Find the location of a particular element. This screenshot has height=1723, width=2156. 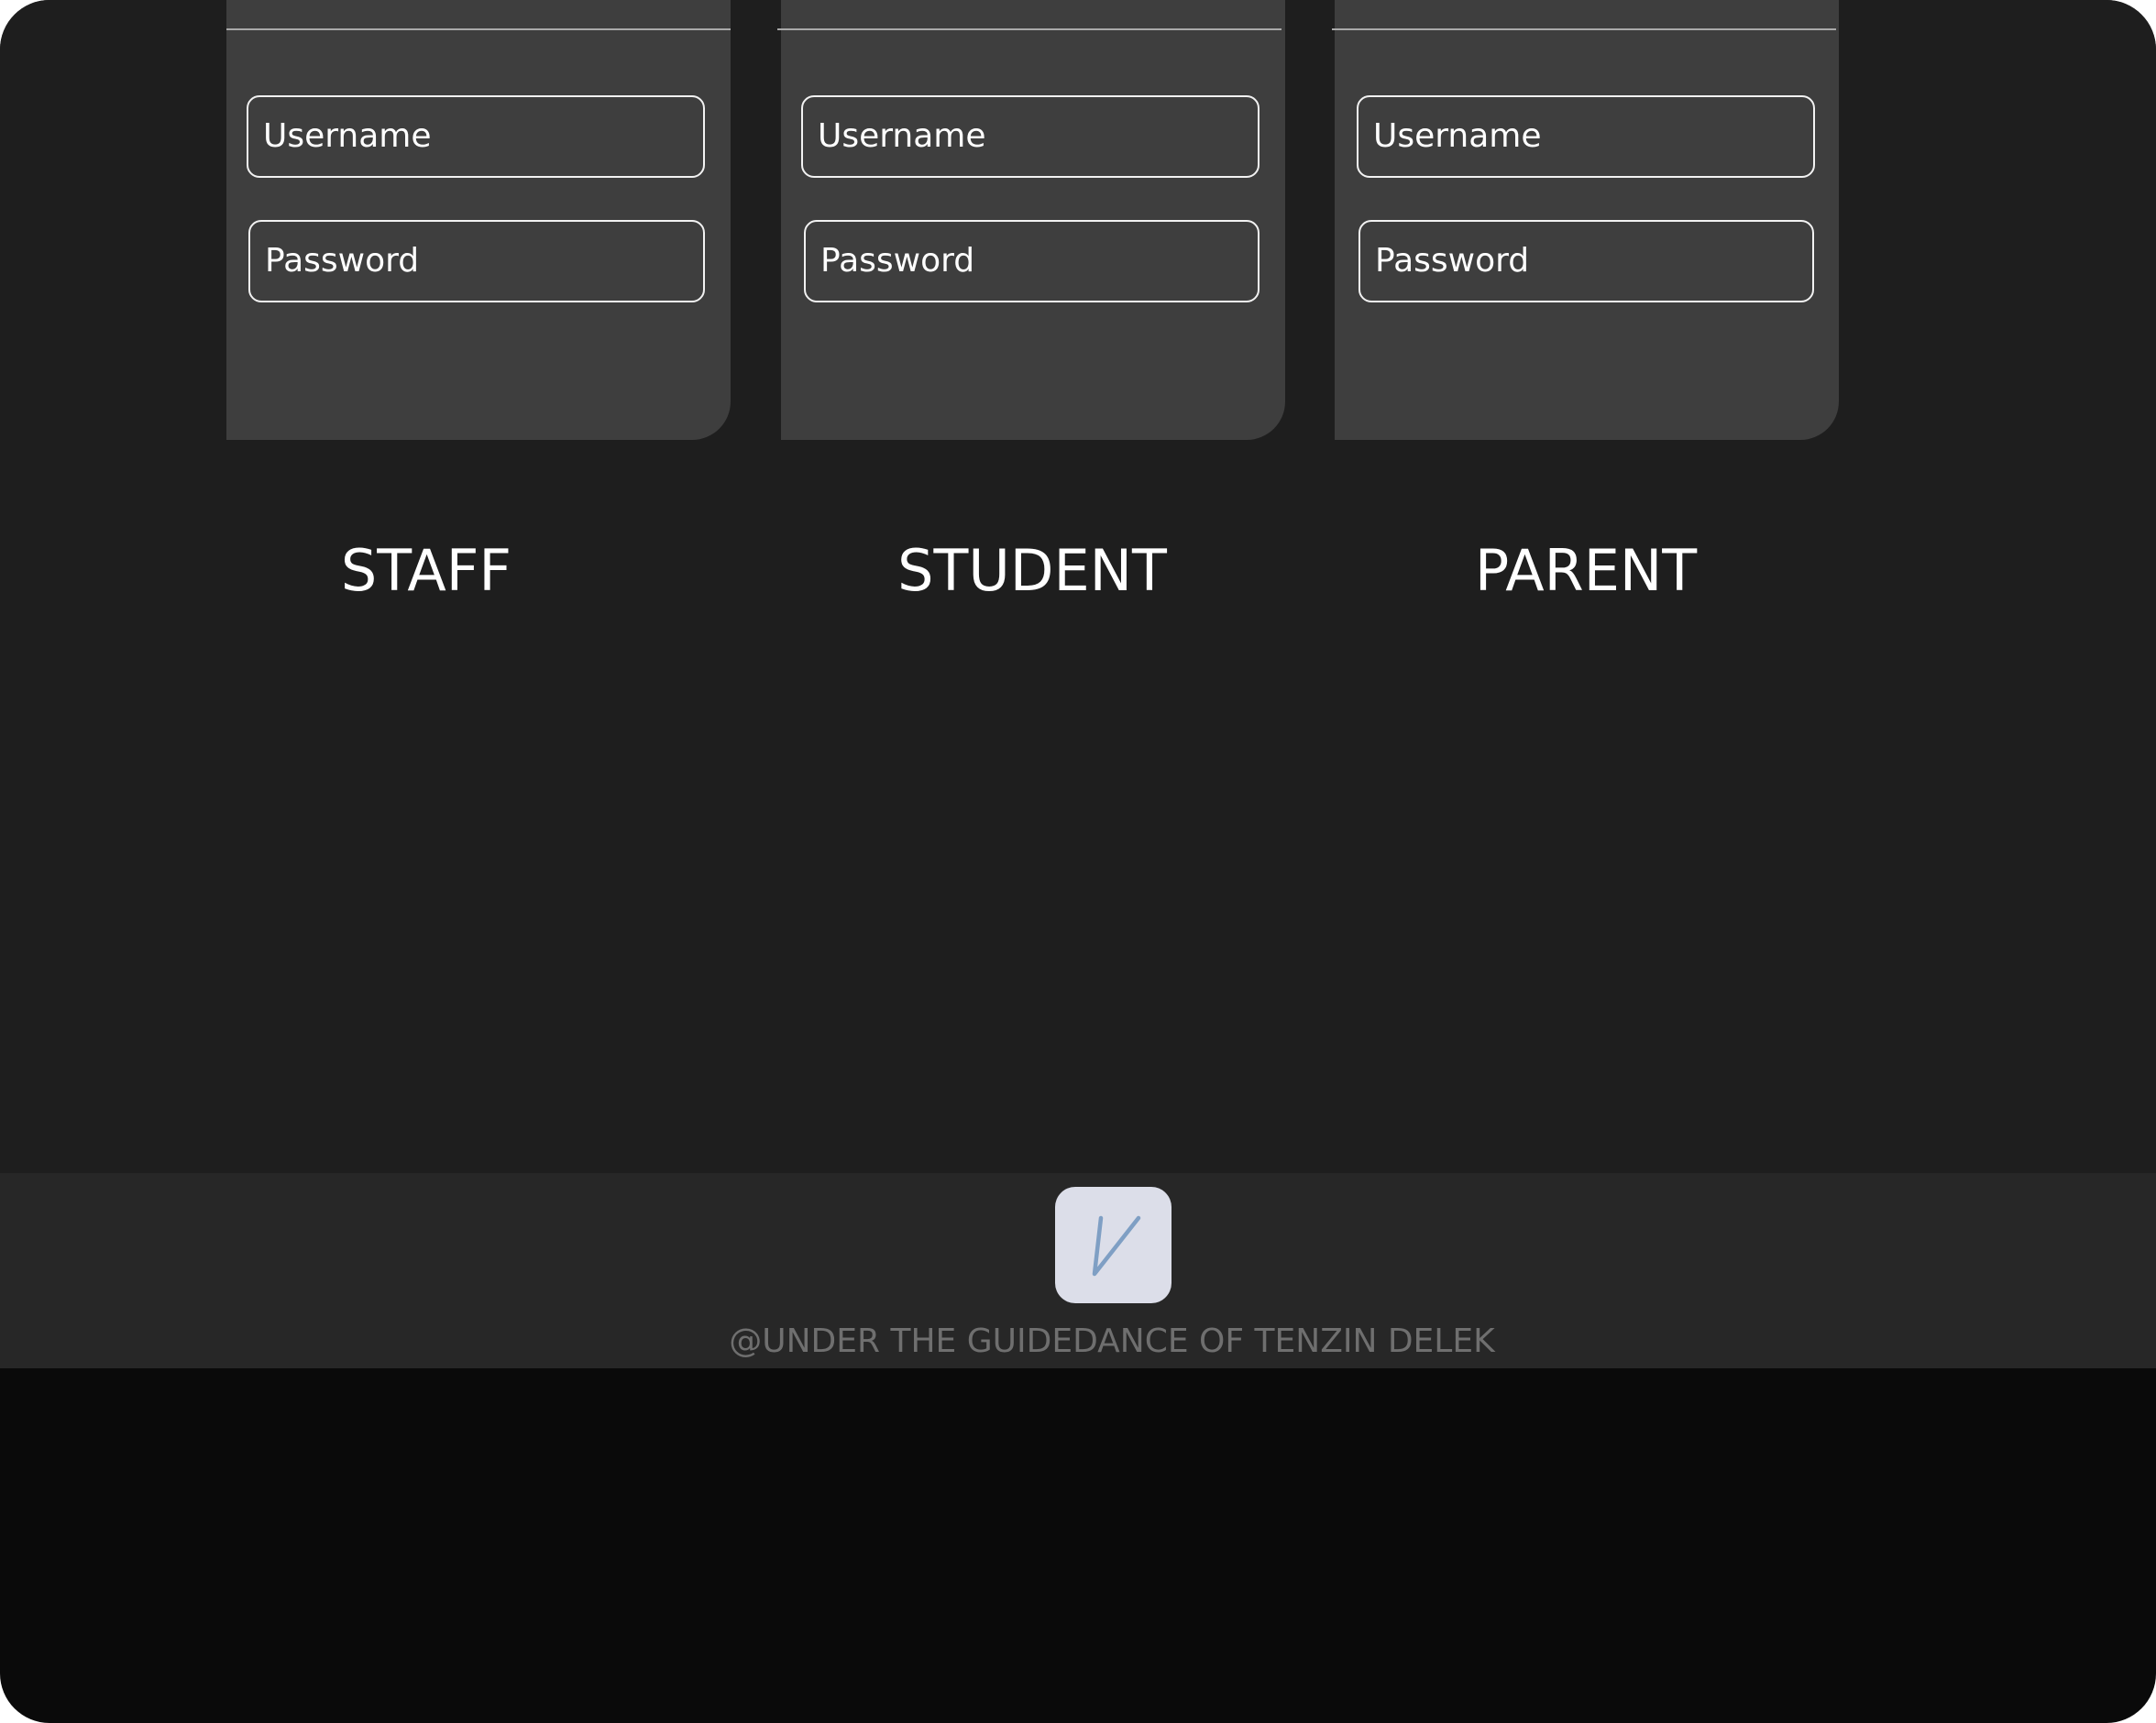

parent-role-label: PARENT is located at coordinates (1585, 571).